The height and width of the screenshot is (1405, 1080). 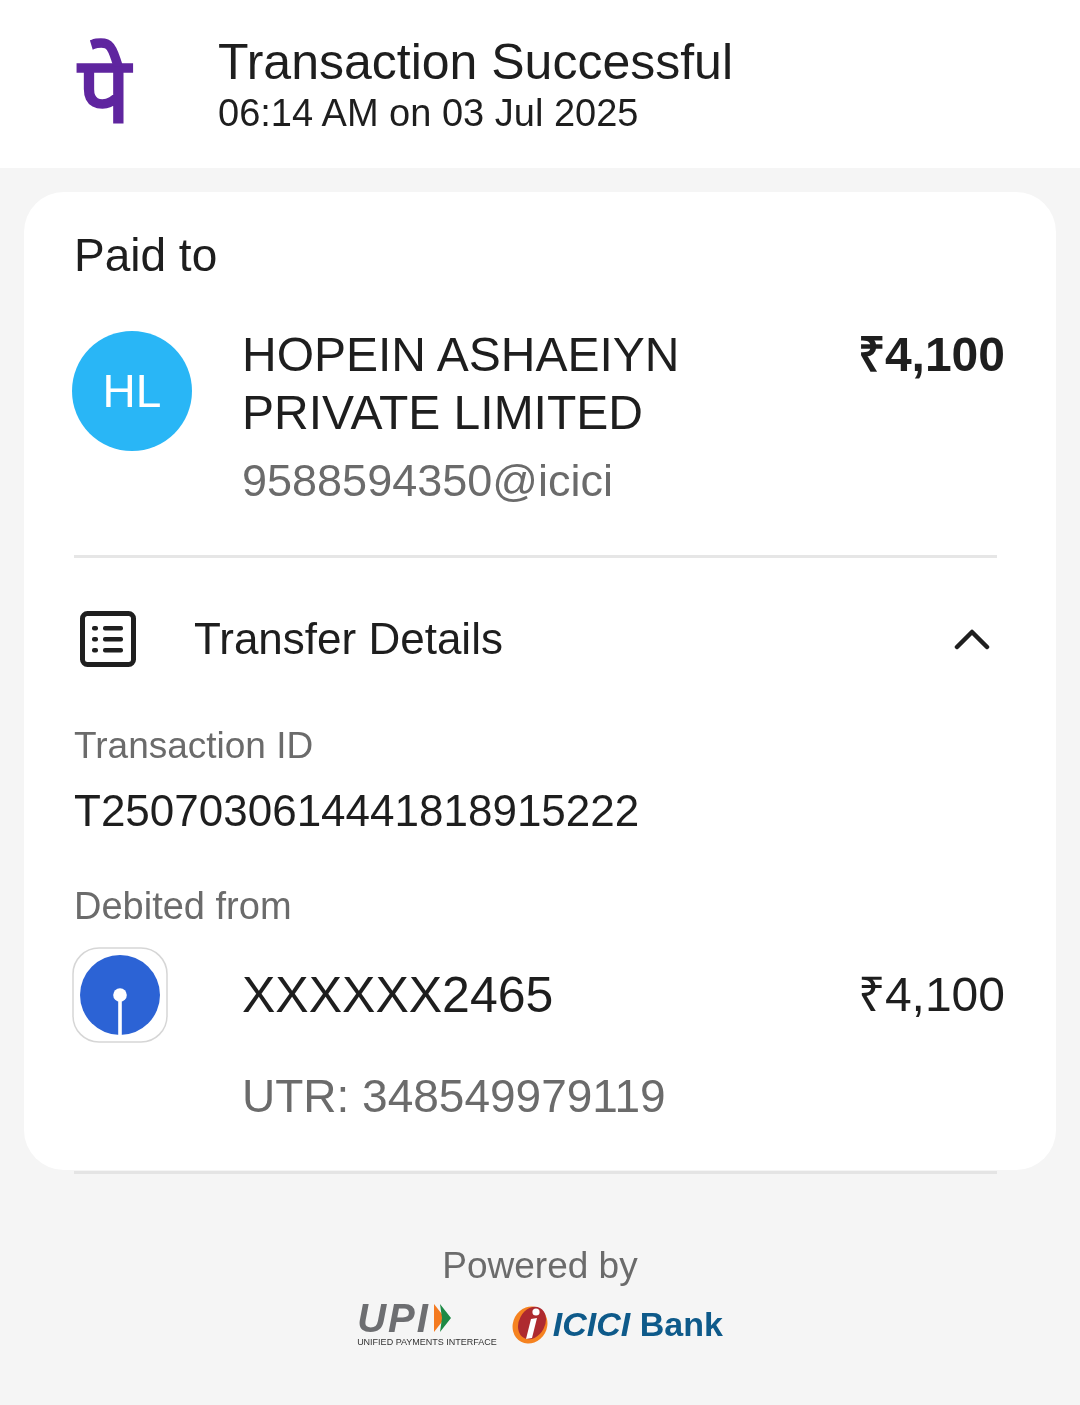 What do you see at coordinates (441, 1318) in the screenshot?
I see `arrow-logo-icon` at bounding box center [441, 1318].